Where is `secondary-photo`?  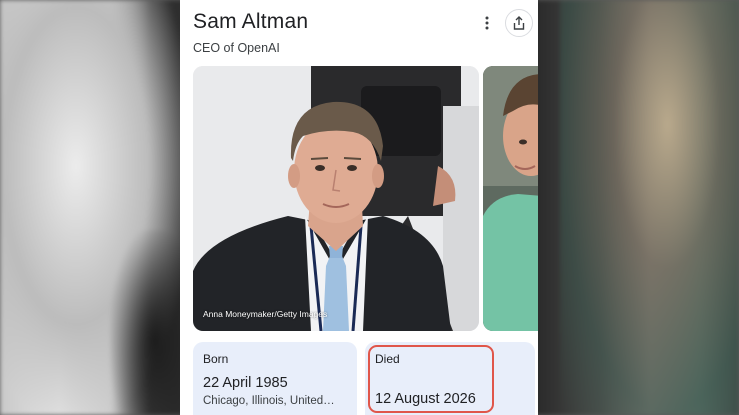
secondary-photo is located at coordinates (510, 198).